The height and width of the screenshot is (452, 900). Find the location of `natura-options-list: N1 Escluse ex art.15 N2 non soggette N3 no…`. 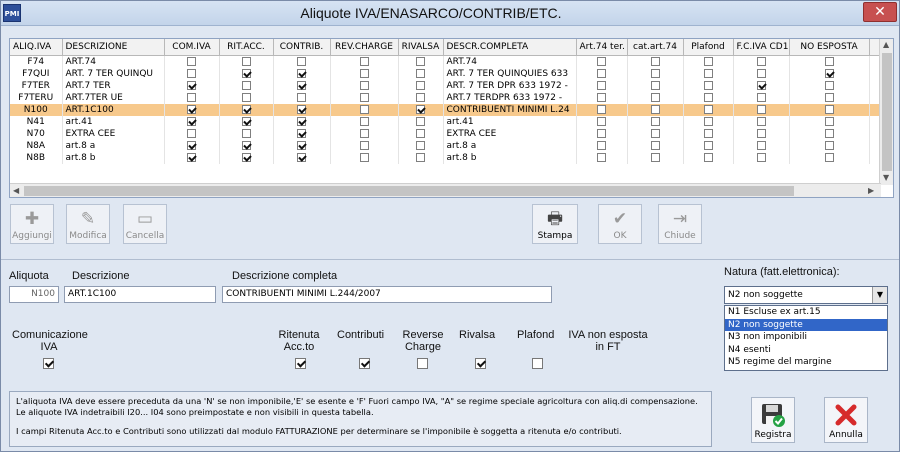

natura-options-list: N1 Escluse ex art.15 N2 non soggette N3 no… is located at coordinates (806, 338).